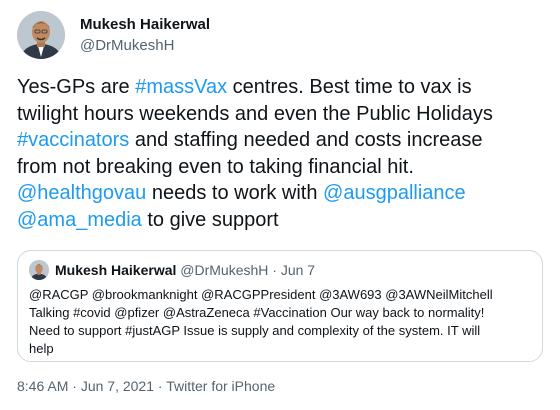 The height and width of the screenshot is (410, 560). I want to click on quoted-author-avatar, so click(39, 270).